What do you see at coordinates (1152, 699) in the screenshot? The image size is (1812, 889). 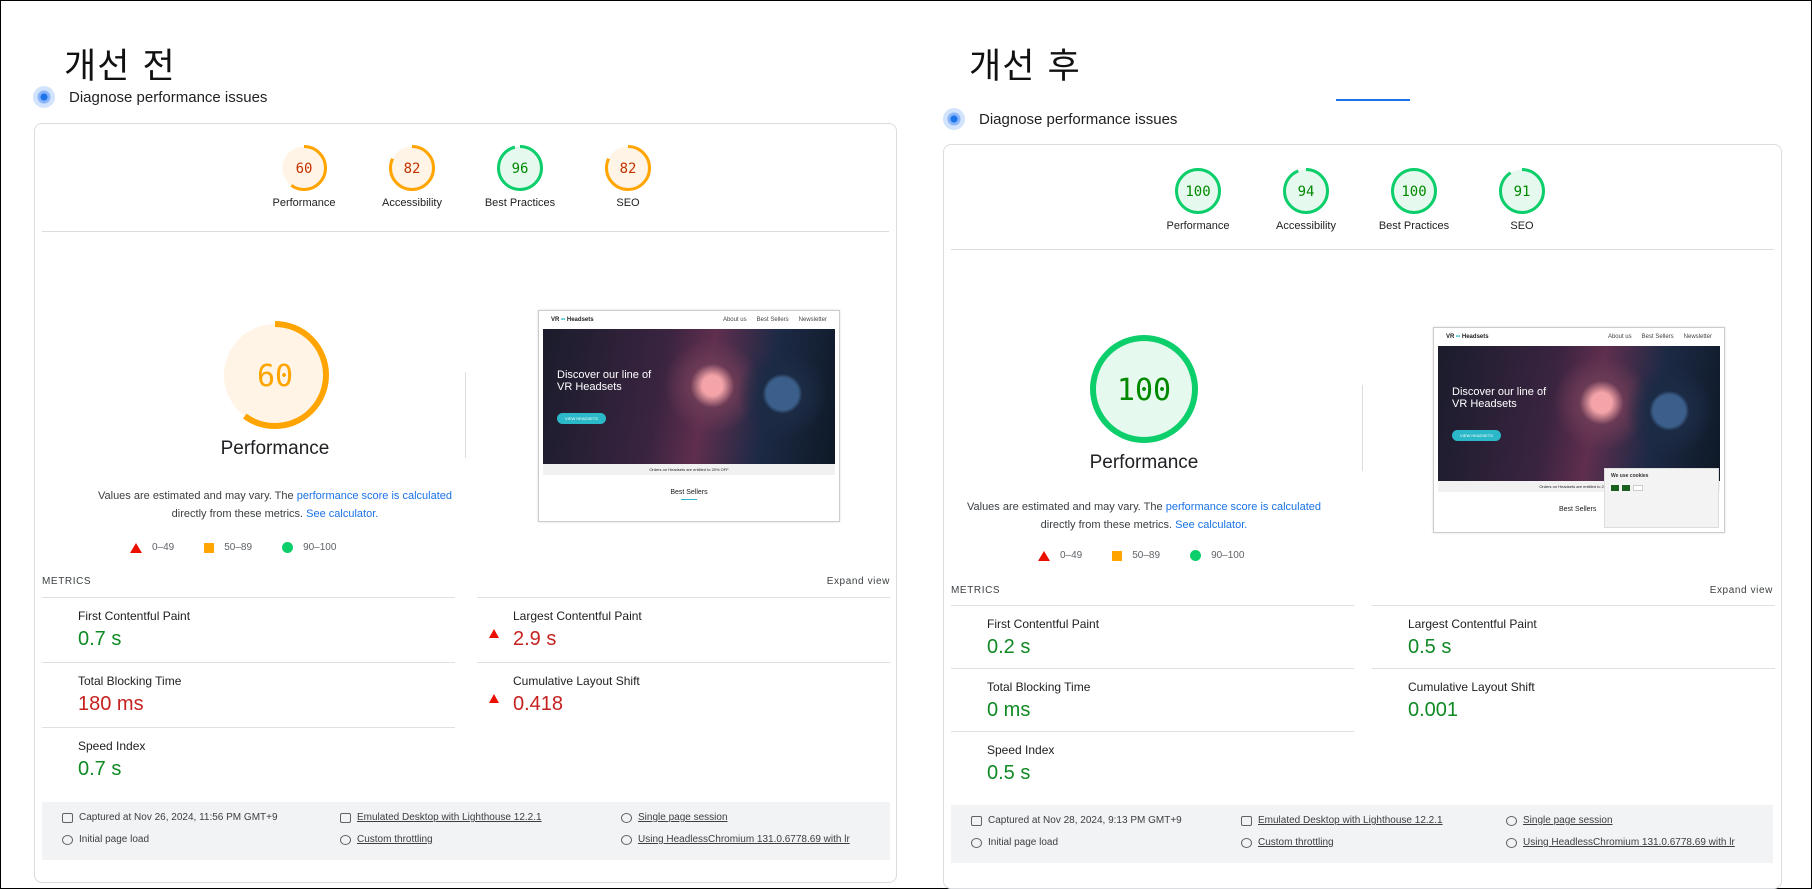 I see `metric-item: Total Blocking Time 0 ms` at bounding box center [1152, 699].